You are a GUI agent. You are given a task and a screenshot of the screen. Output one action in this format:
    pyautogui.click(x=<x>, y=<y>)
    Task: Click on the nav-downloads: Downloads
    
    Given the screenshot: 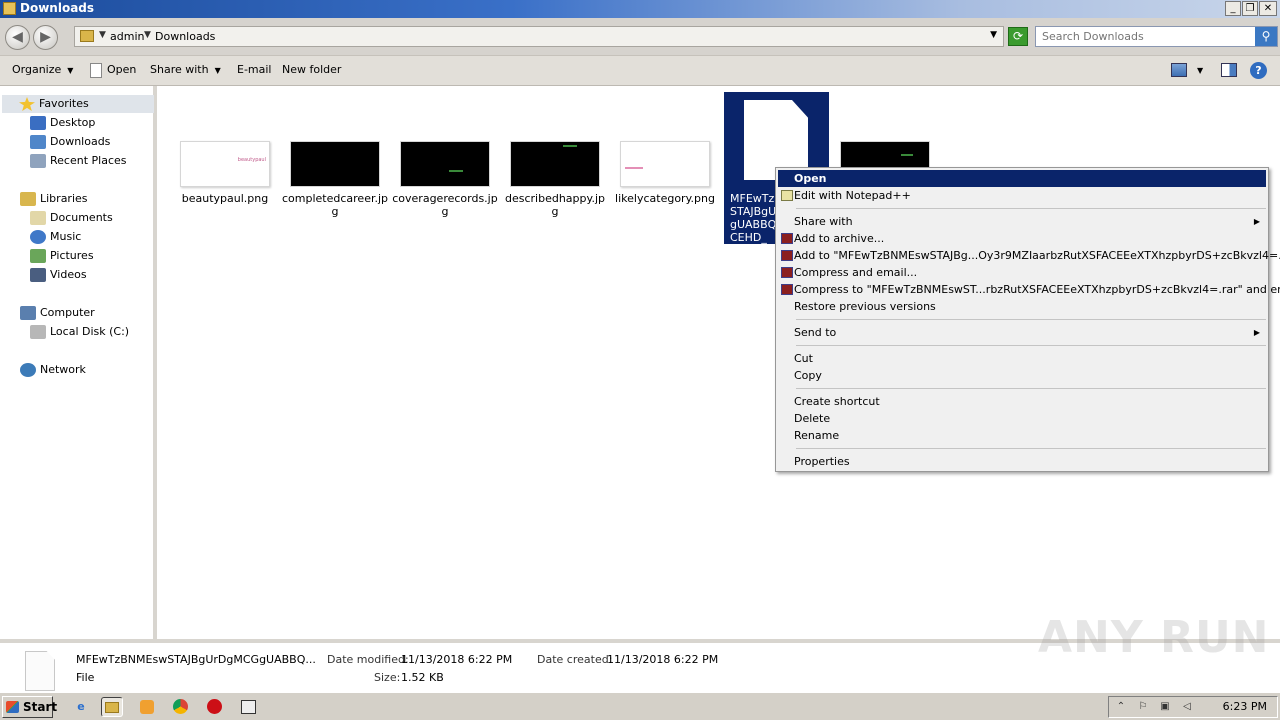 What is the action you would take?
    pyautogui.click(x=70, y=142)
    